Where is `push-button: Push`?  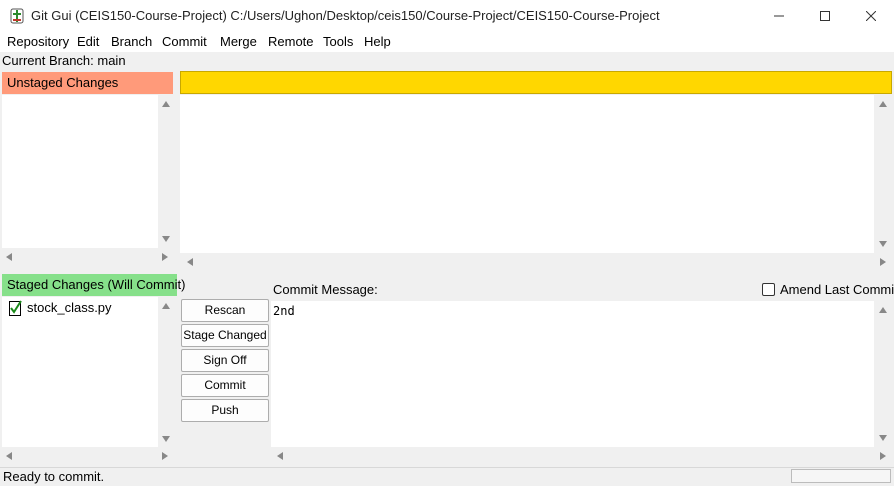
push-button: Push is located at coordinates (225, 410).